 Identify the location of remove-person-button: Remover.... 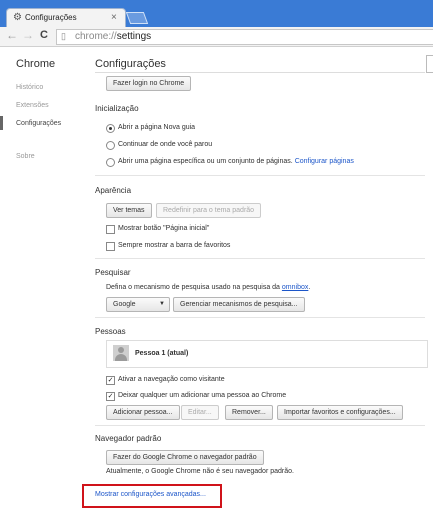
(249, 412).